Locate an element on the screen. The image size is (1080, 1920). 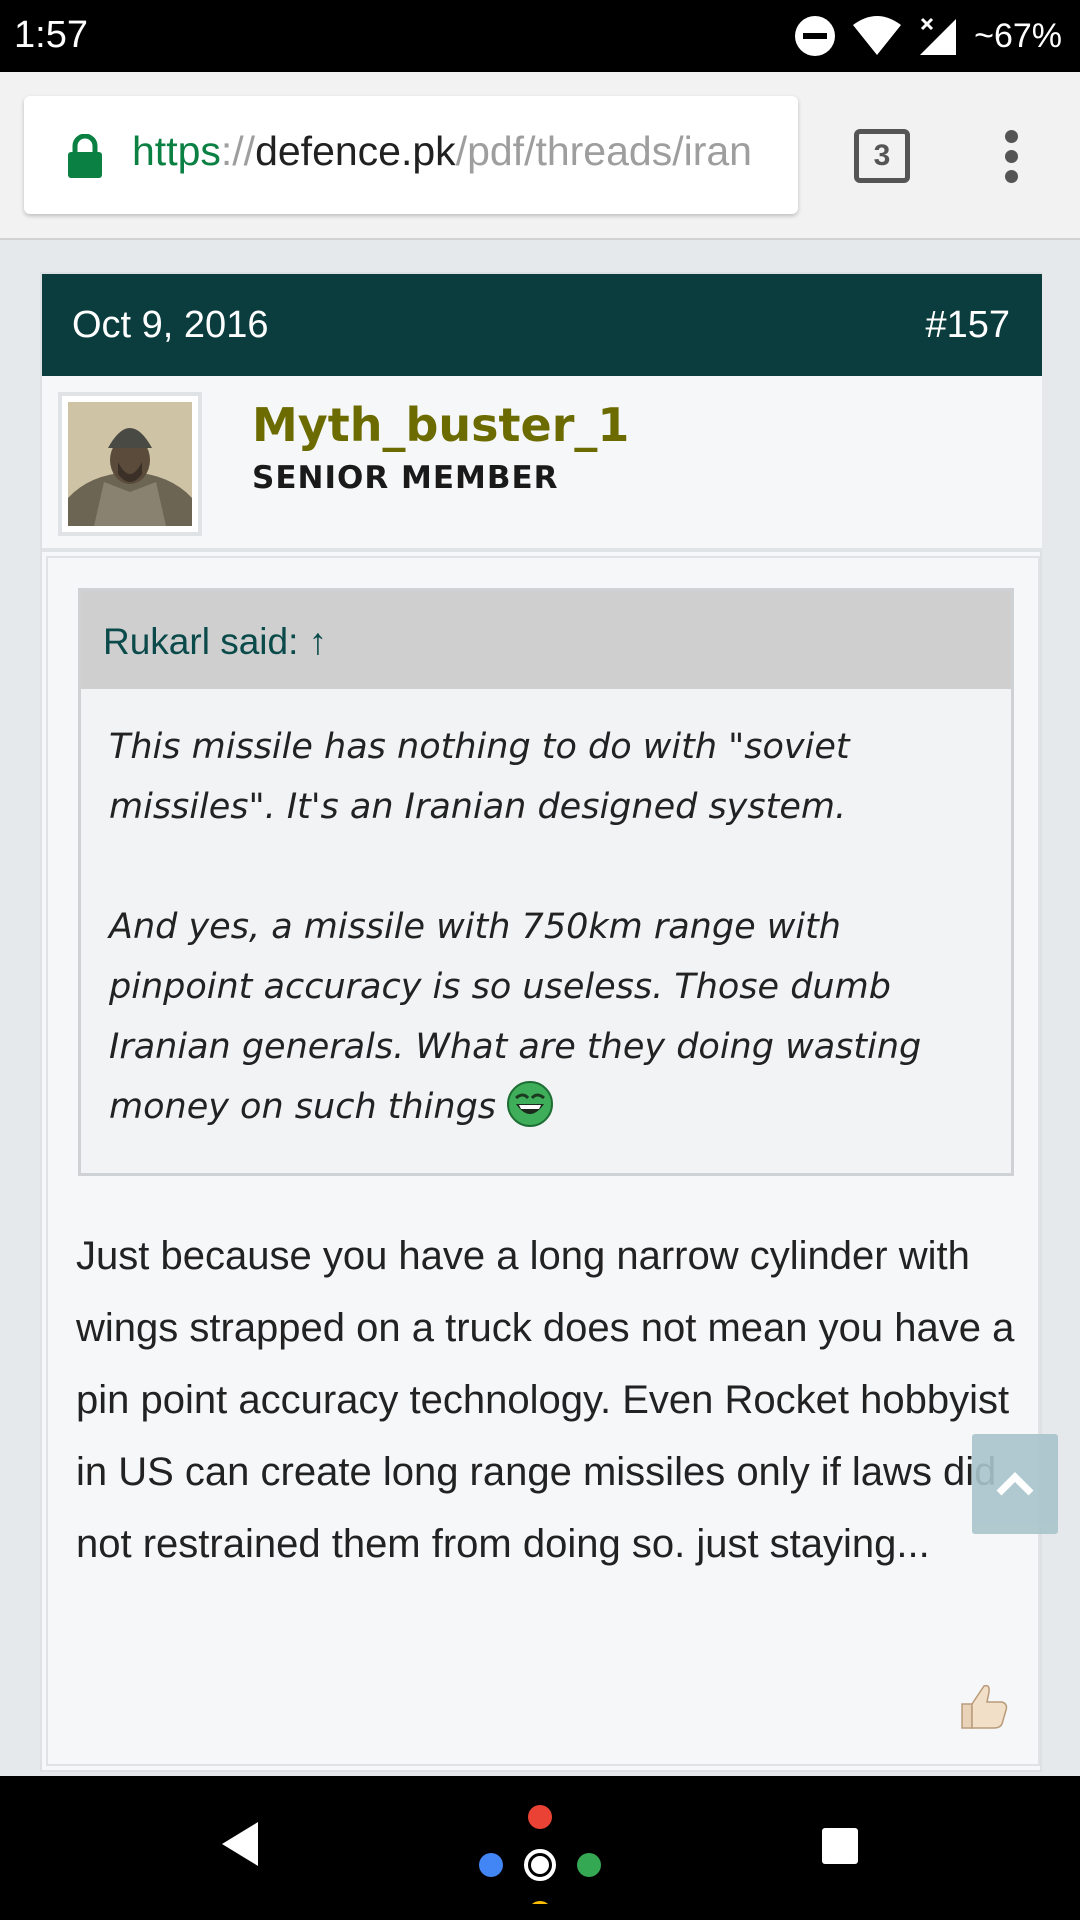
status-icons: ~67% is located at coordinates (928, 36).